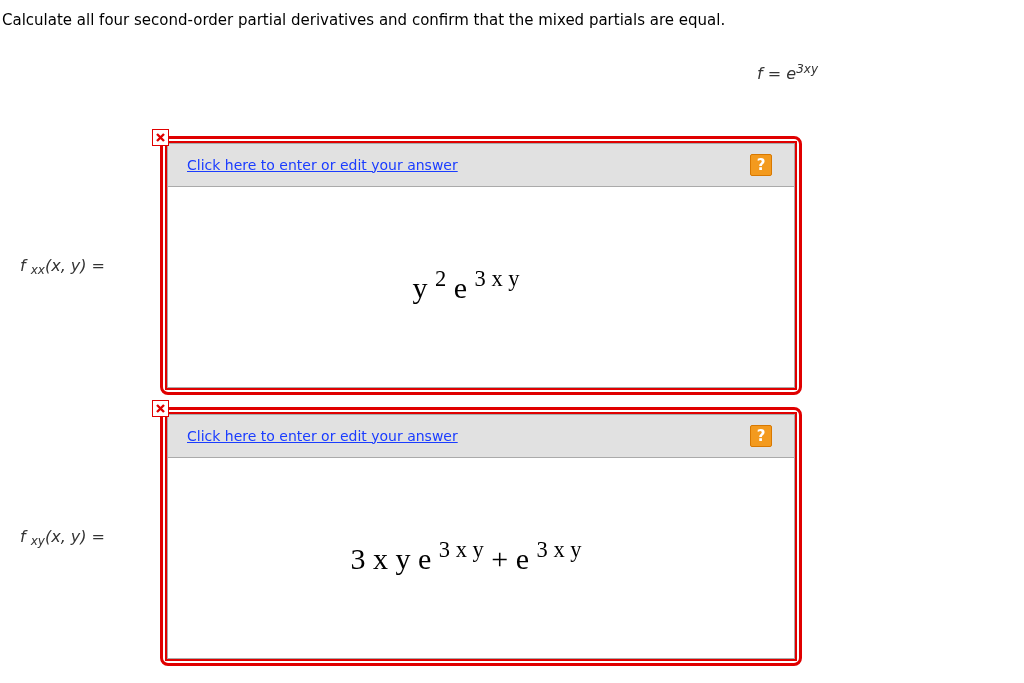 Image resolution: width=1024 pixels, height=683 pixels. What do you see at coordinates (466, 285) in the screenshot?
I see `answer-expression: y $^{2}$ e $^{3 x y}$` at bounding box center [466, 285].